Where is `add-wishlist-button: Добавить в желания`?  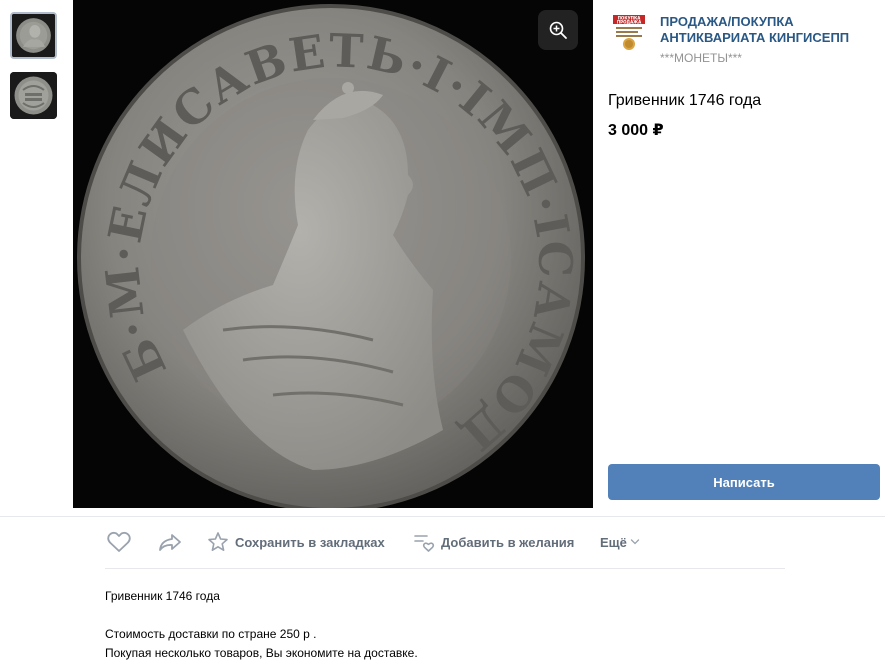
add-wishlist-button: Добавить в желания is located at coordinates (493, 542).